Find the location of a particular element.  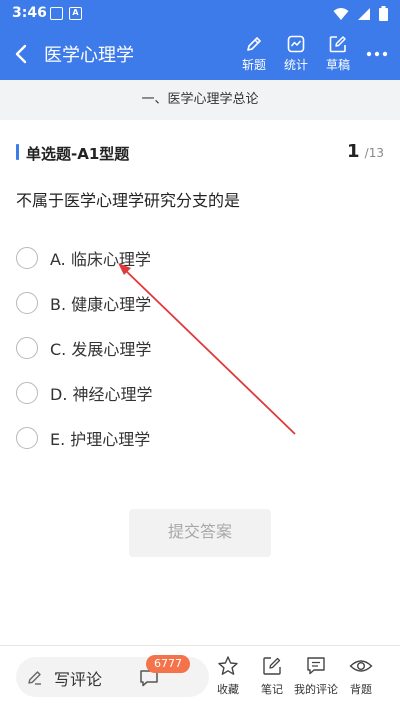

tool-button-statistics: 统计 is located at coordinates (296, 54).